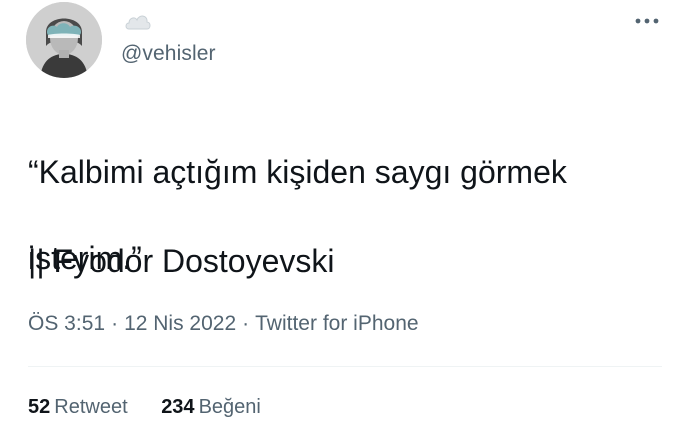 The width and height of the screenshot is (690, 444). Describe the element at coordinates (180, 323) in the screenshot. I see `tweet-date: 12 Nis 2022` at that location.